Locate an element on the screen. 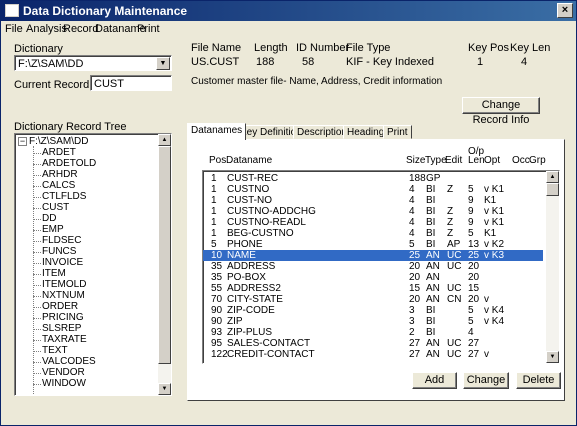  add-button: Add is located at coordinates (434, 380).